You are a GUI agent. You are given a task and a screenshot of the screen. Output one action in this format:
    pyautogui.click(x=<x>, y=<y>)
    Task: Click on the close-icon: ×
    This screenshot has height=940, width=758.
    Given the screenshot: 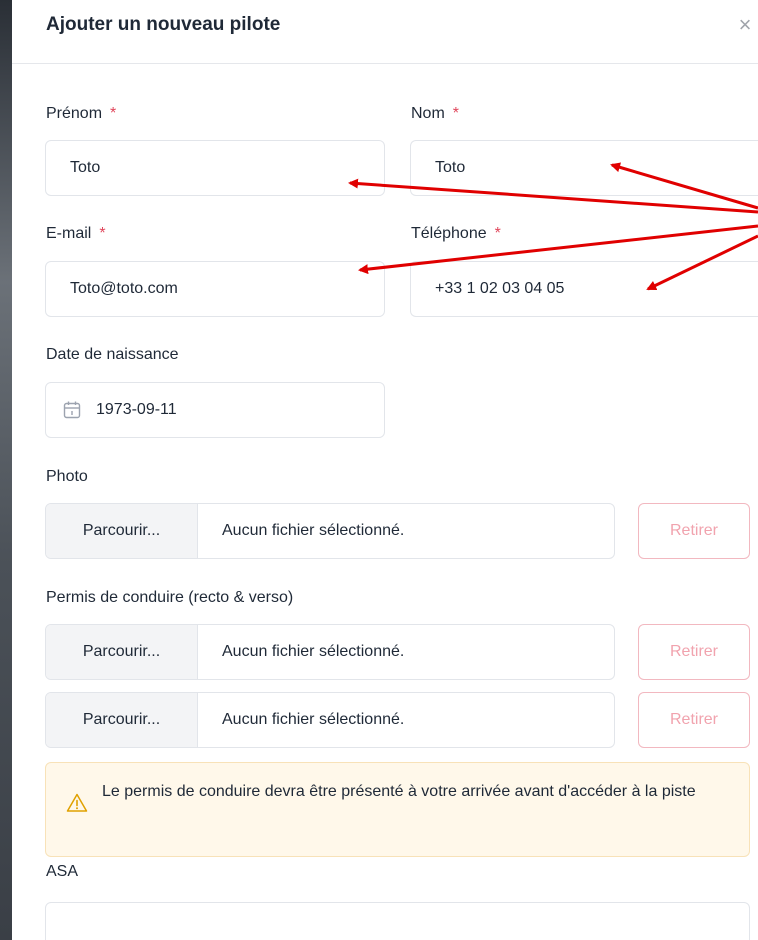 What is the action you would take?
    pyautogui.click(x=745, y=25)
    